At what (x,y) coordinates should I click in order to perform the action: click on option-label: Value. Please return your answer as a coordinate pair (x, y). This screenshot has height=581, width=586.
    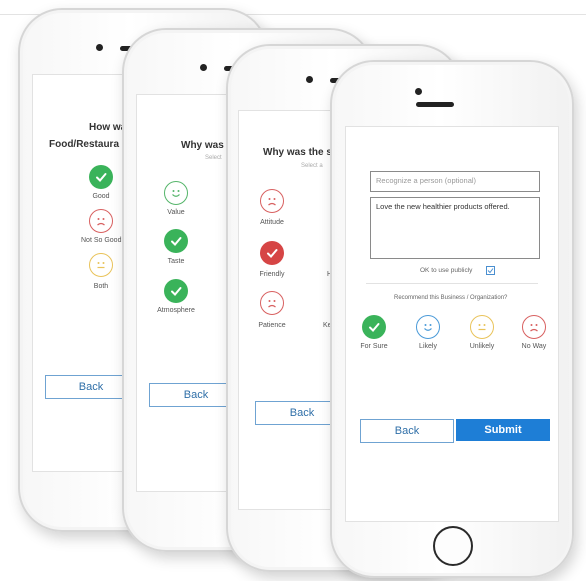
    Looking at the image, I should click on (176, 212).